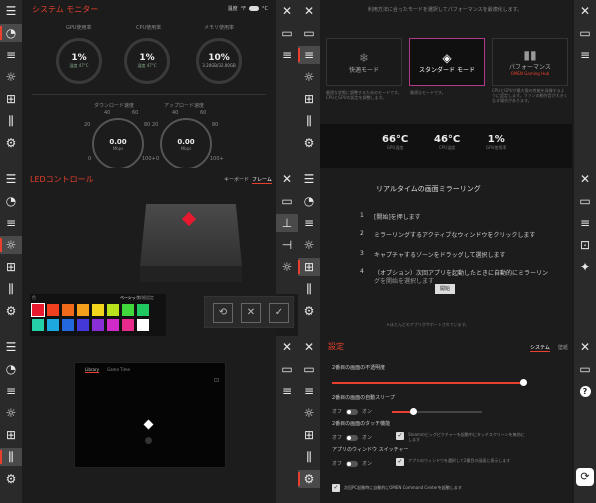  What do you see at coordinates (279, 313) in the screenshot?
I see `confirm-button: ✓` at bounding box center [279, 313].